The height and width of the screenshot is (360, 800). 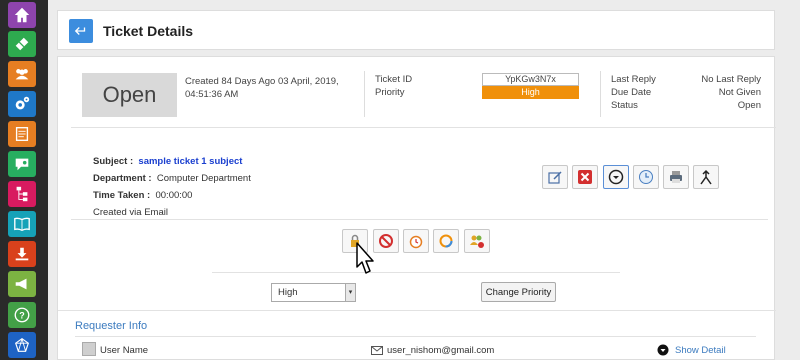 I want to click on due-date-value: Not Given, so click(x=739, y=92).